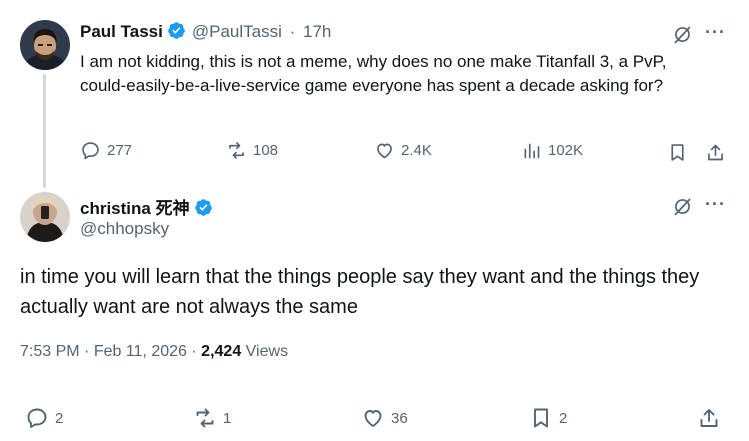  I want to click on like-count: 2.4K, so click(416, 150).